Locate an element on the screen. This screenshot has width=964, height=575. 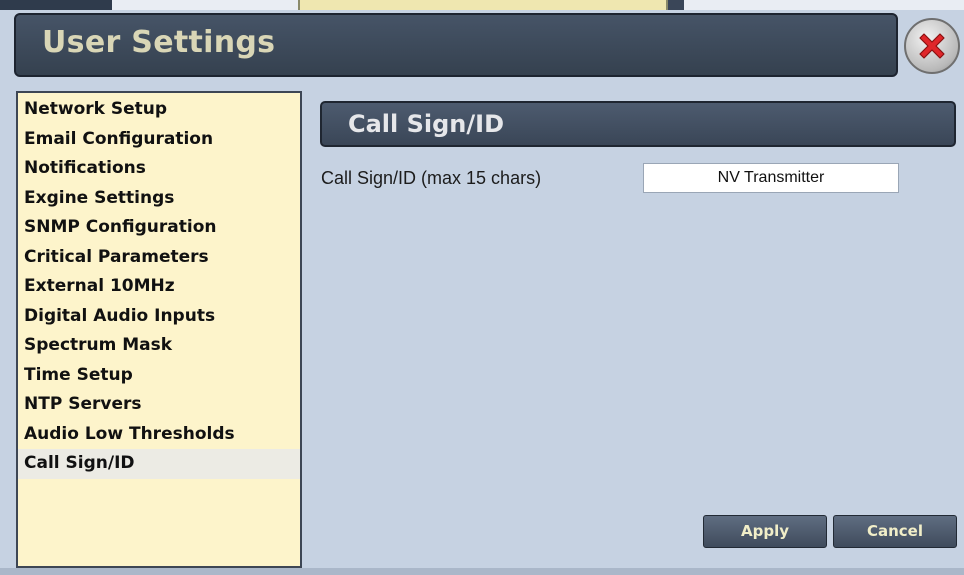
close-button is located at coordinates (932, 46).